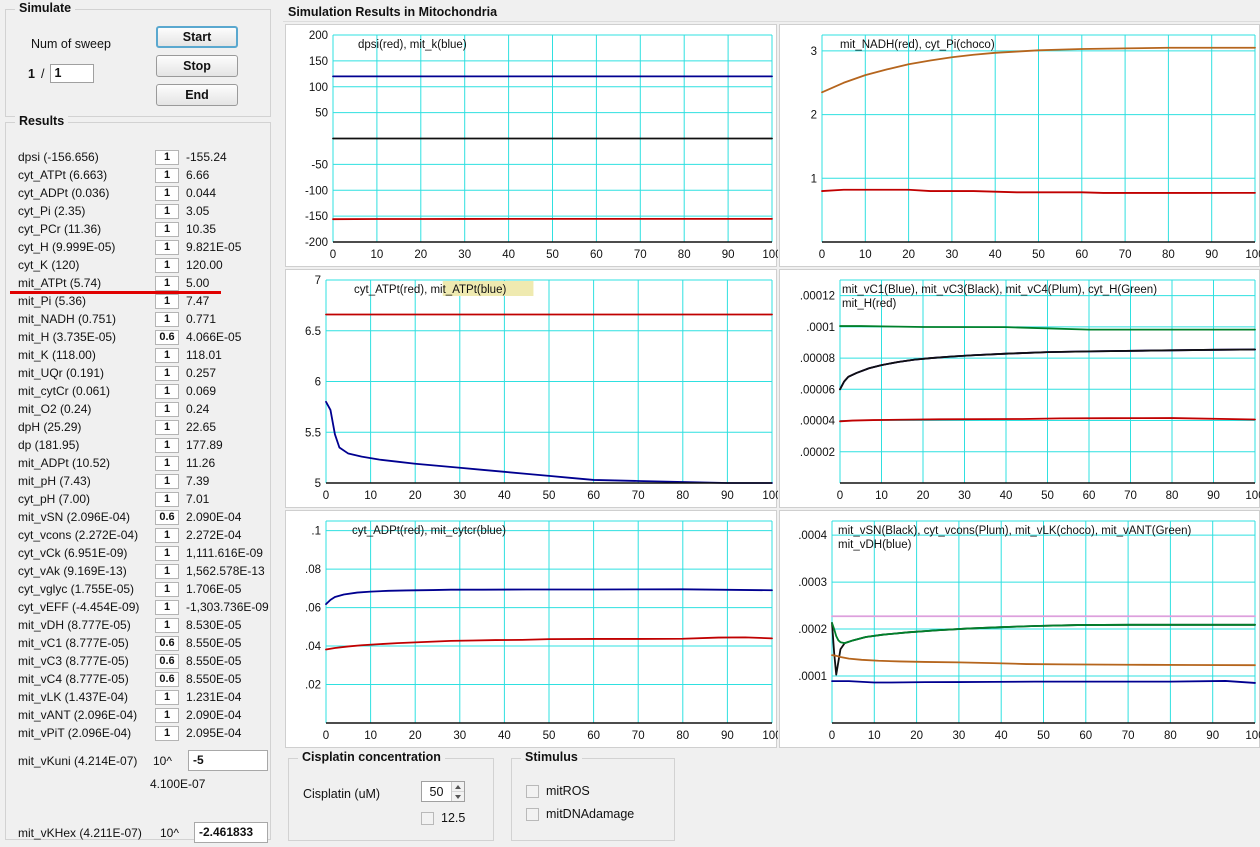  I want to click on start-button: Start, so click(197, 37).